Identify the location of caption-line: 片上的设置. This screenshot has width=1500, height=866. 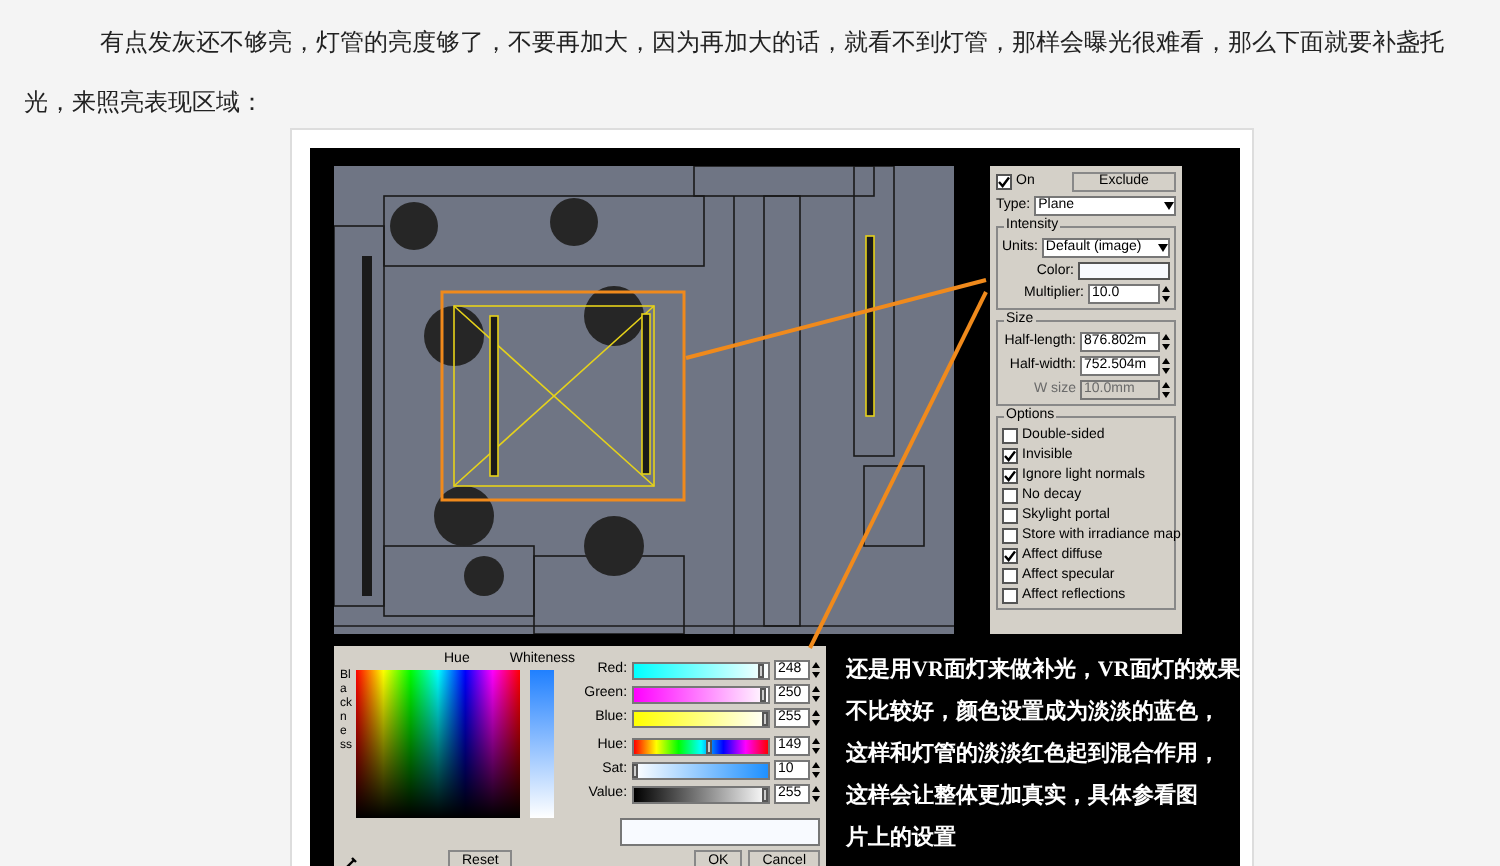
(902, 838).